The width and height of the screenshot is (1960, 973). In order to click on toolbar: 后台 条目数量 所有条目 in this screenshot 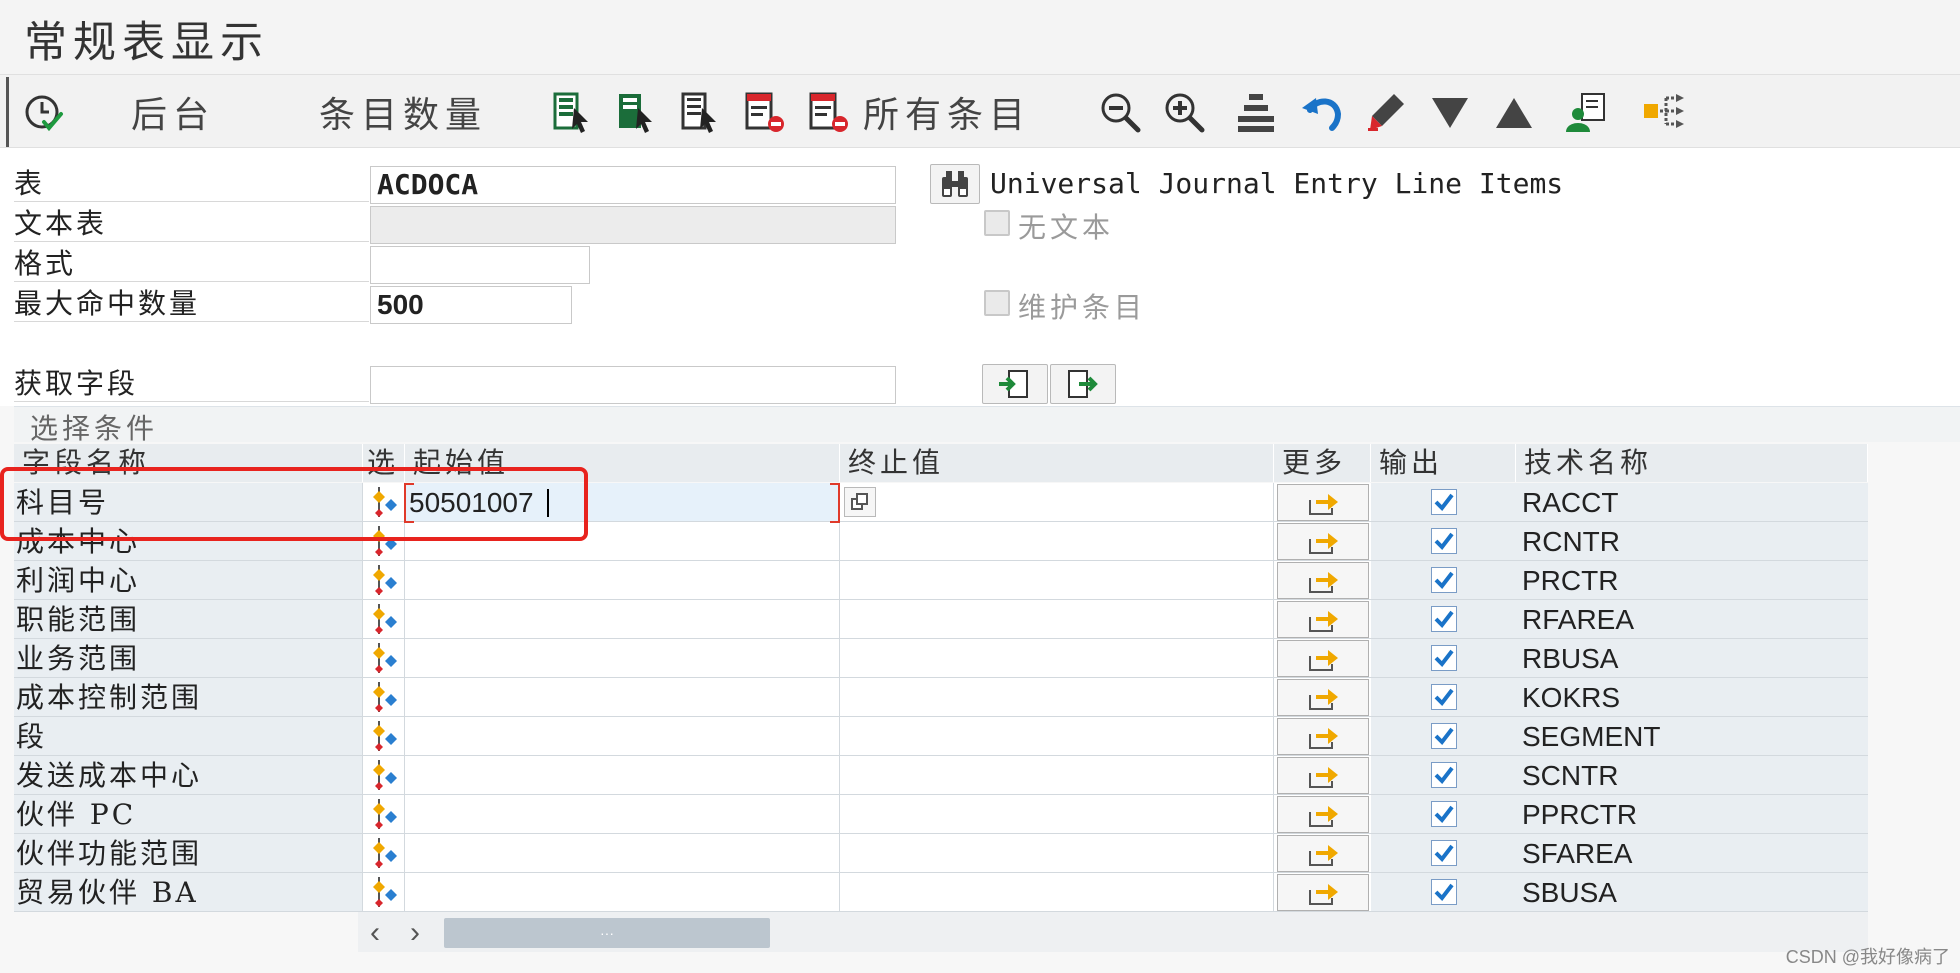, I will do `click(980, 111)`.